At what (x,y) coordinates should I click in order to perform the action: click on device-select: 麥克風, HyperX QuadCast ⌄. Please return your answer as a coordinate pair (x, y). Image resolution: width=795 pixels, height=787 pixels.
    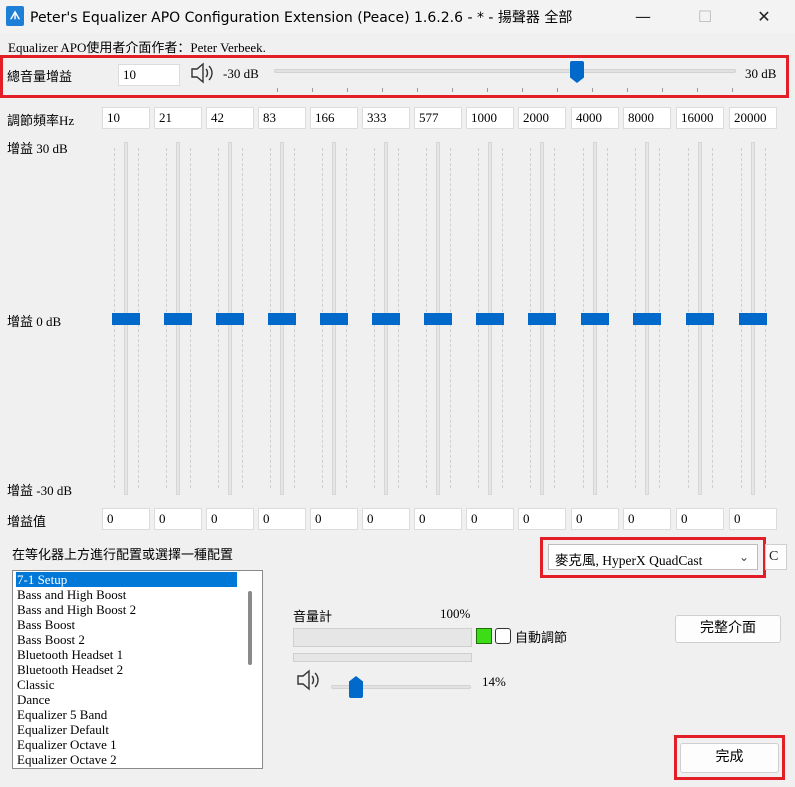
    Looking at the image, I should click on (653, 557).